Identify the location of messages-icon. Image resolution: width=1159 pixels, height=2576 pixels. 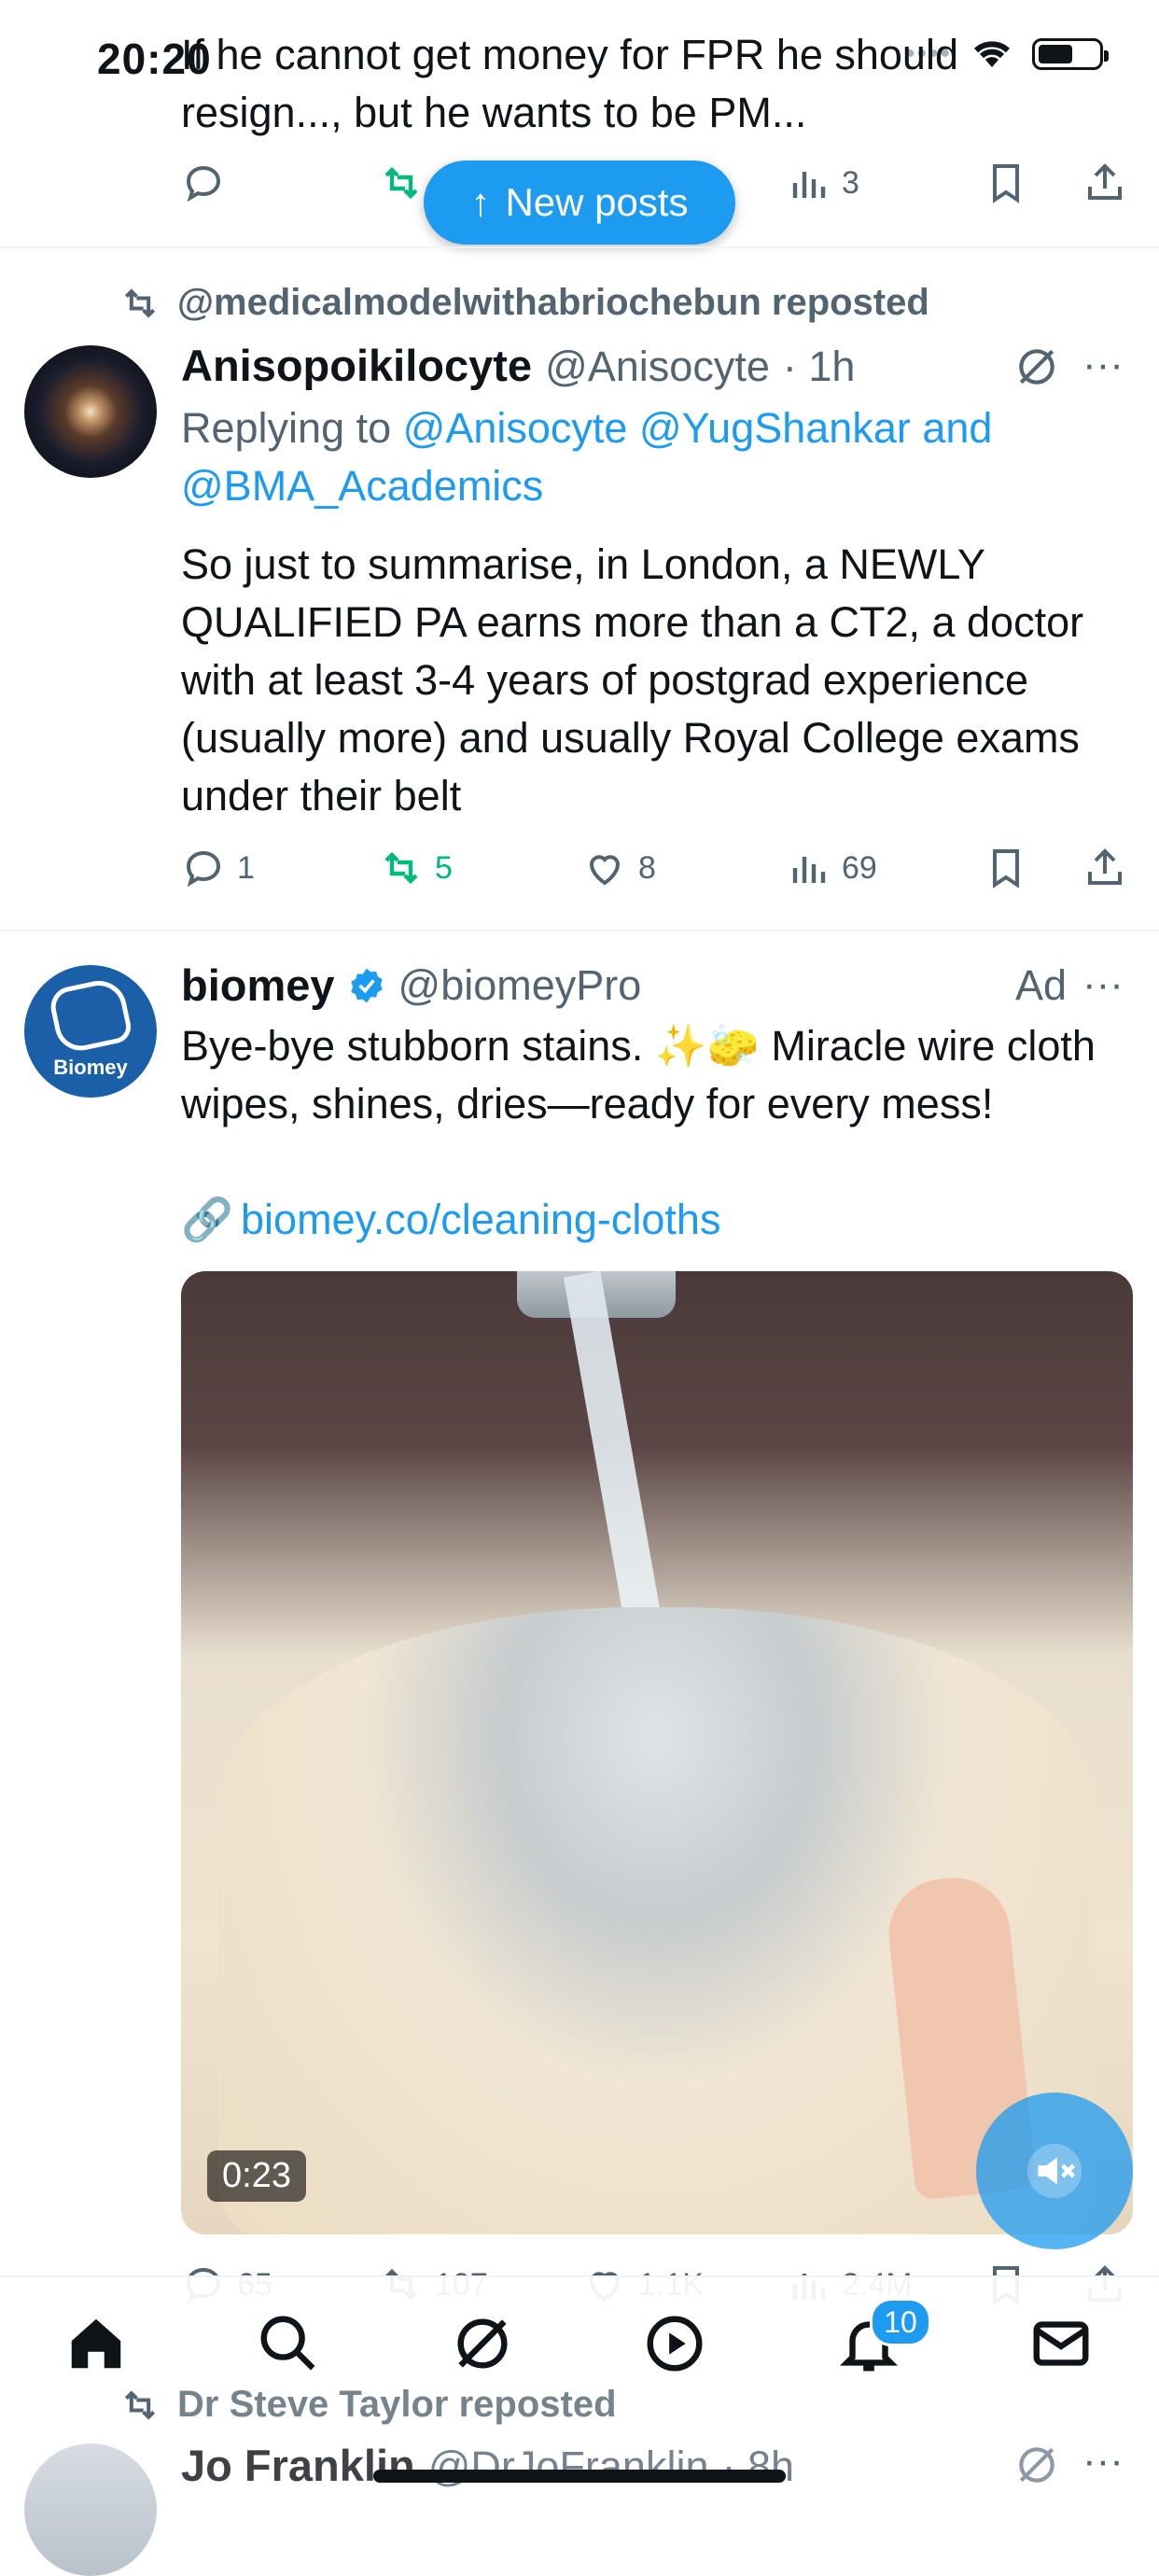
(1061, 2343).